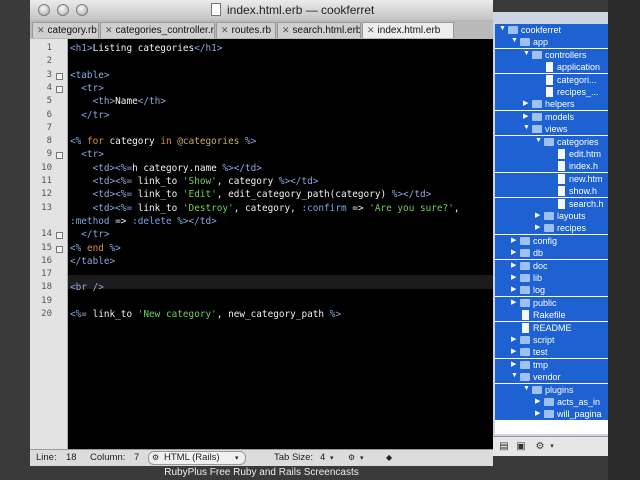 Image resolution: width=640 pixels, height=480 pixels. Describe the element at coordinates (551, 42) in the screenshot. I see `tree-item: ▼ app` at that location.